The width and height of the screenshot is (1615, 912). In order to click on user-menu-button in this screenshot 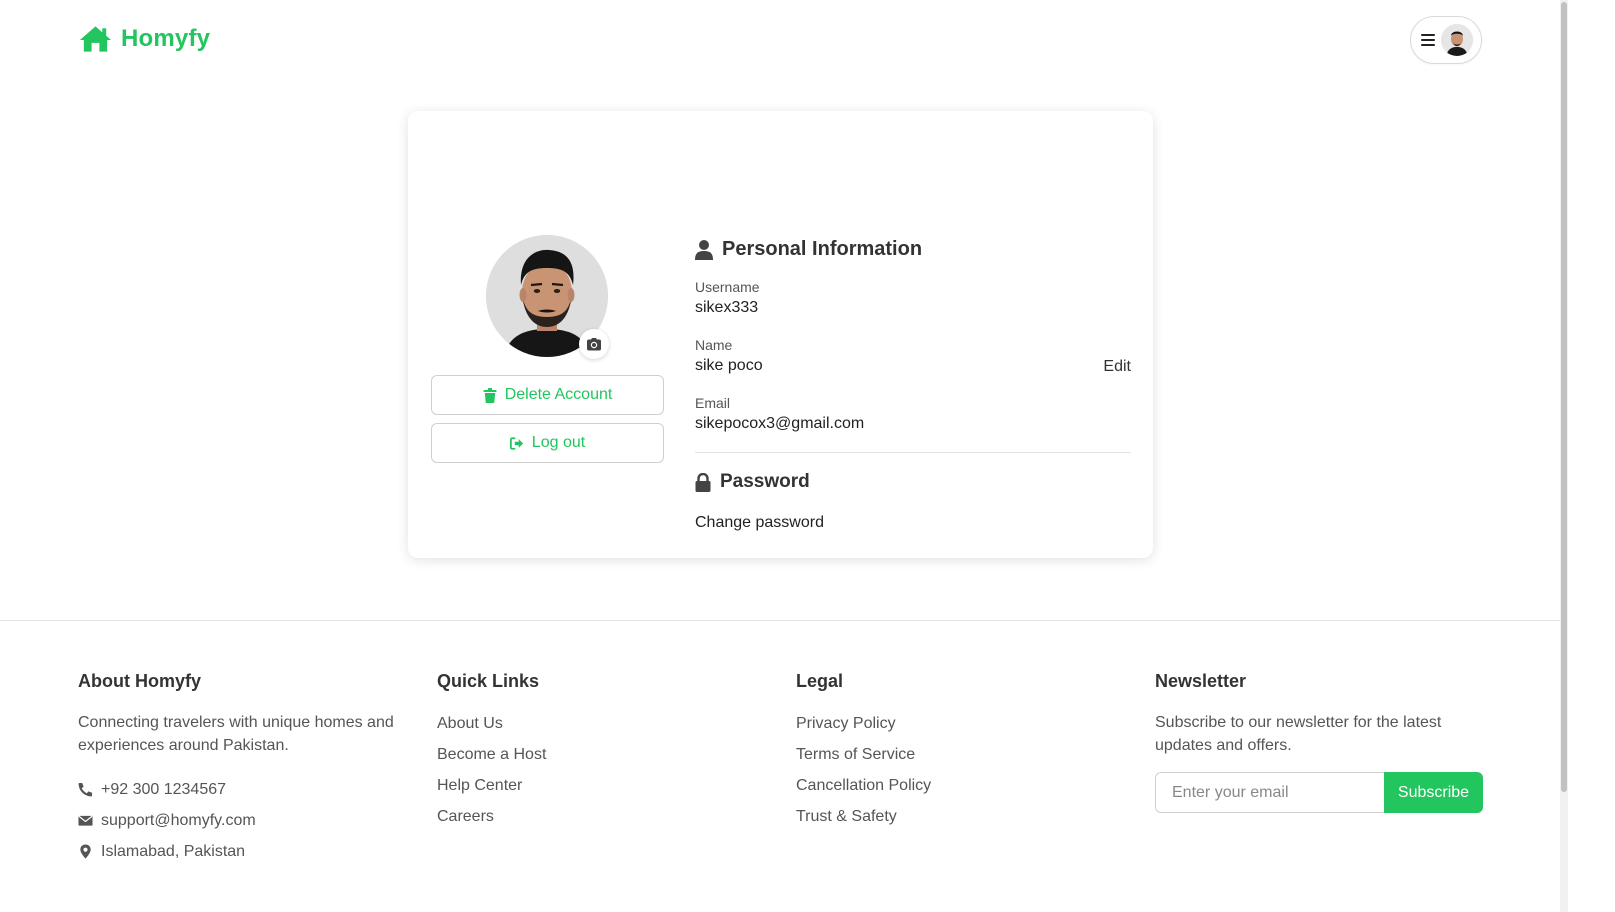, I will do `click(1446, 40)`.